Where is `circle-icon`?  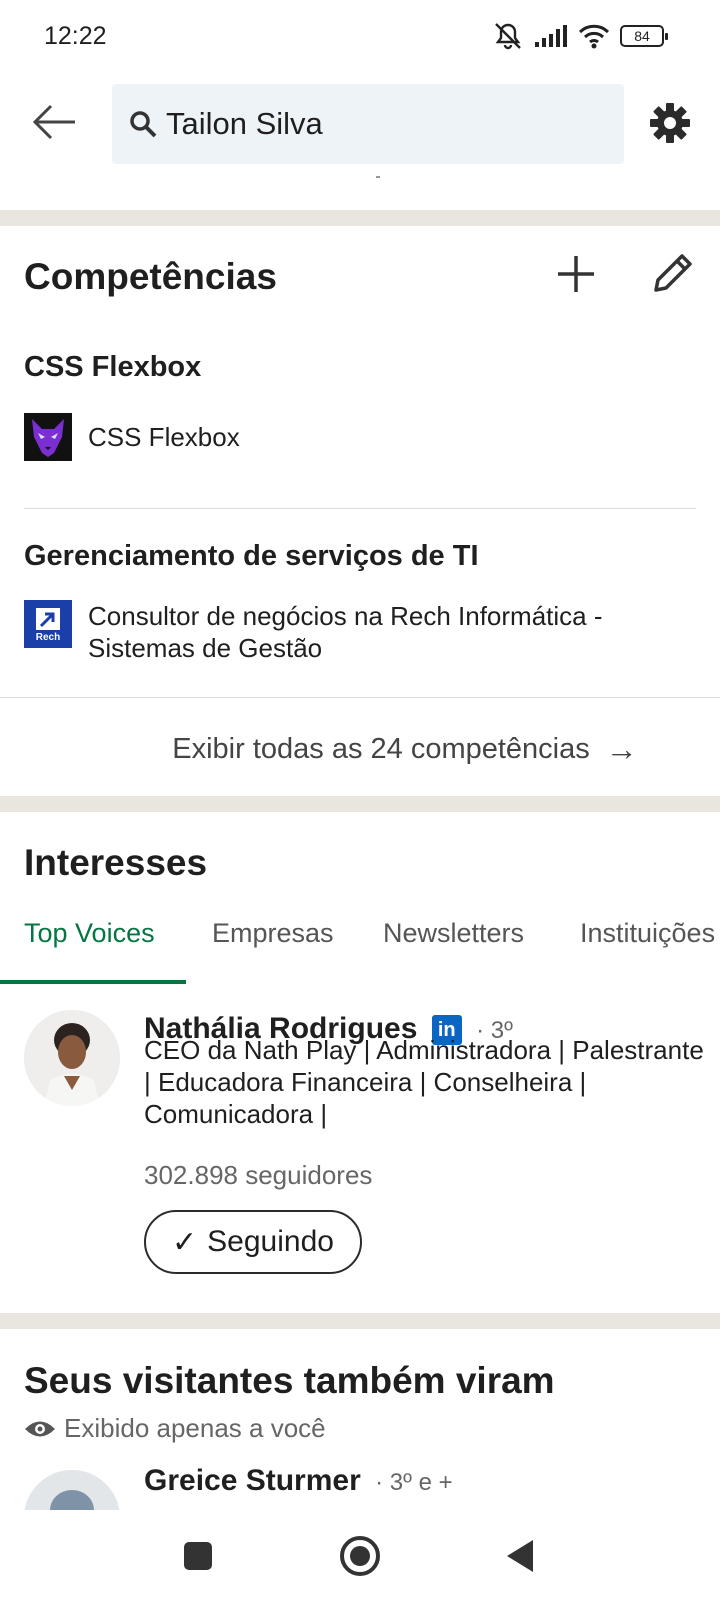 circle-icon is located at coordinates (360, 1556).